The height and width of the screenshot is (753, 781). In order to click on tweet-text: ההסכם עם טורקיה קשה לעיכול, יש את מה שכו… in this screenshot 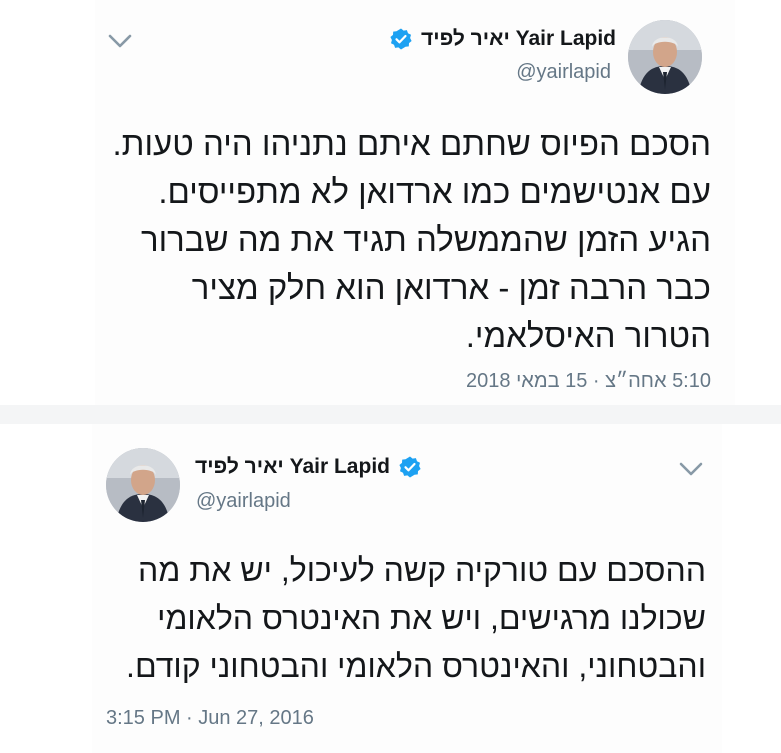, I will do `click(406, 618)`.